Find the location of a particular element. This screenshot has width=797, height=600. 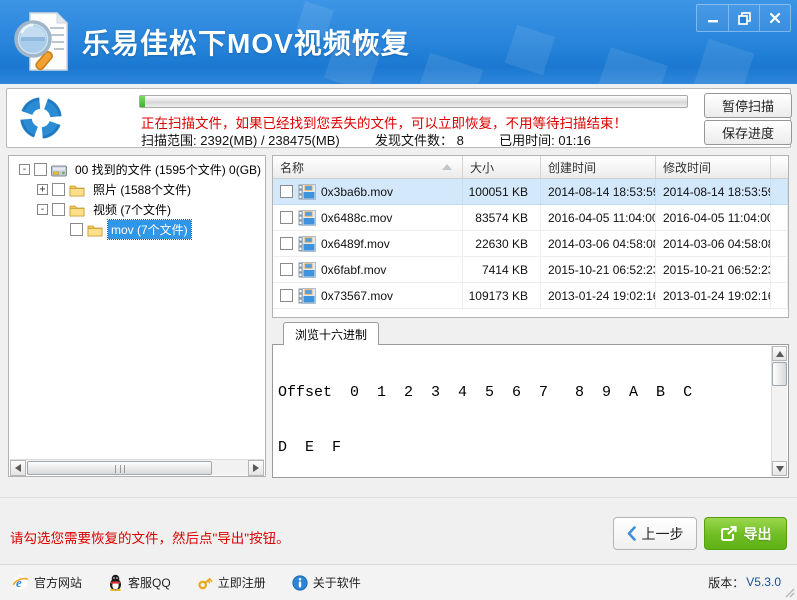

column-header-created: 创建时间 is located at coordinates (598, 167).